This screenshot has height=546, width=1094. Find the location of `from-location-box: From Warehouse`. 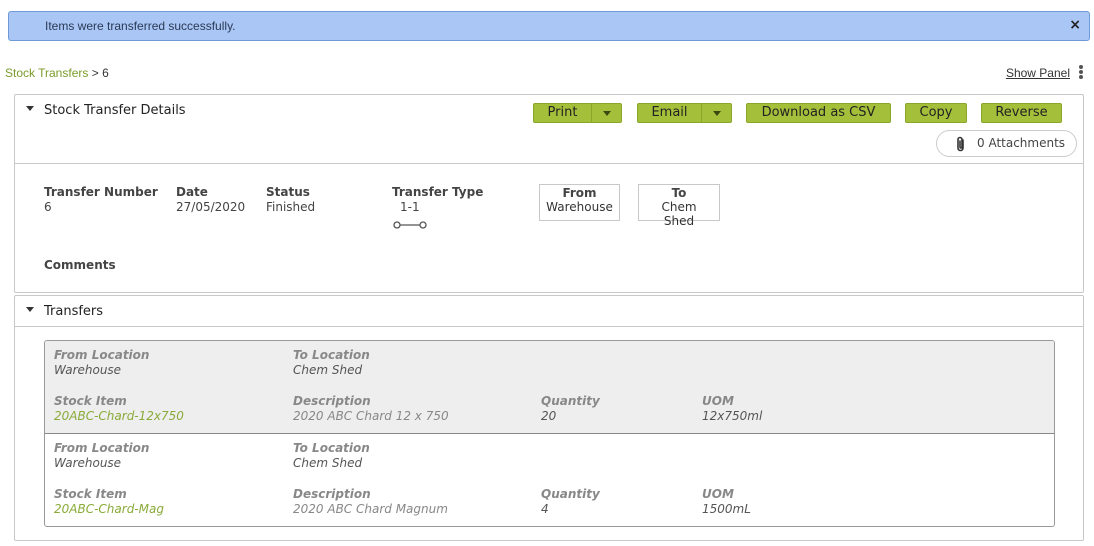

from-location-box: From Warehouse is located at coordinates (579, 202).